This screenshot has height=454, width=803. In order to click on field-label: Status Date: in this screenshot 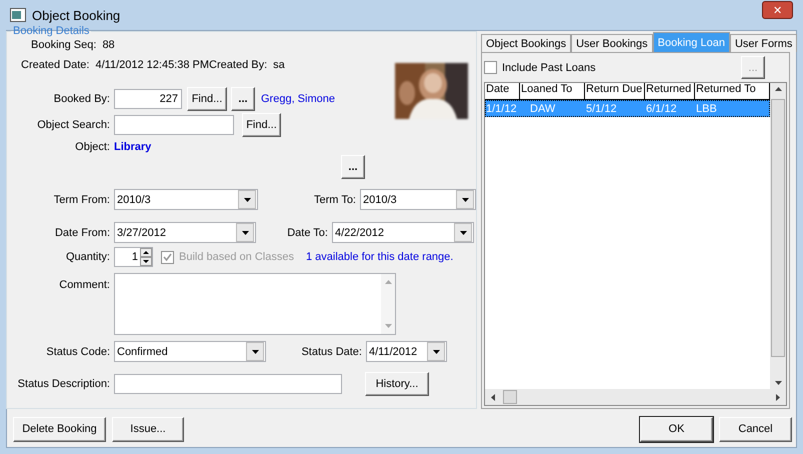, I will do `click(331, 352)`.